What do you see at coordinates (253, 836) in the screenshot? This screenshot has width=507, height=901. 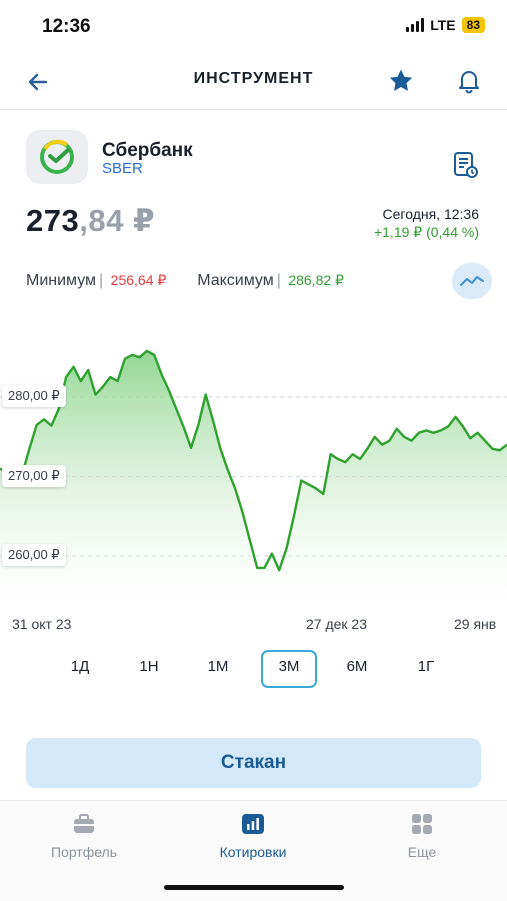 I see `tab-quotes: Котировки` at bounding box center [253, 836].